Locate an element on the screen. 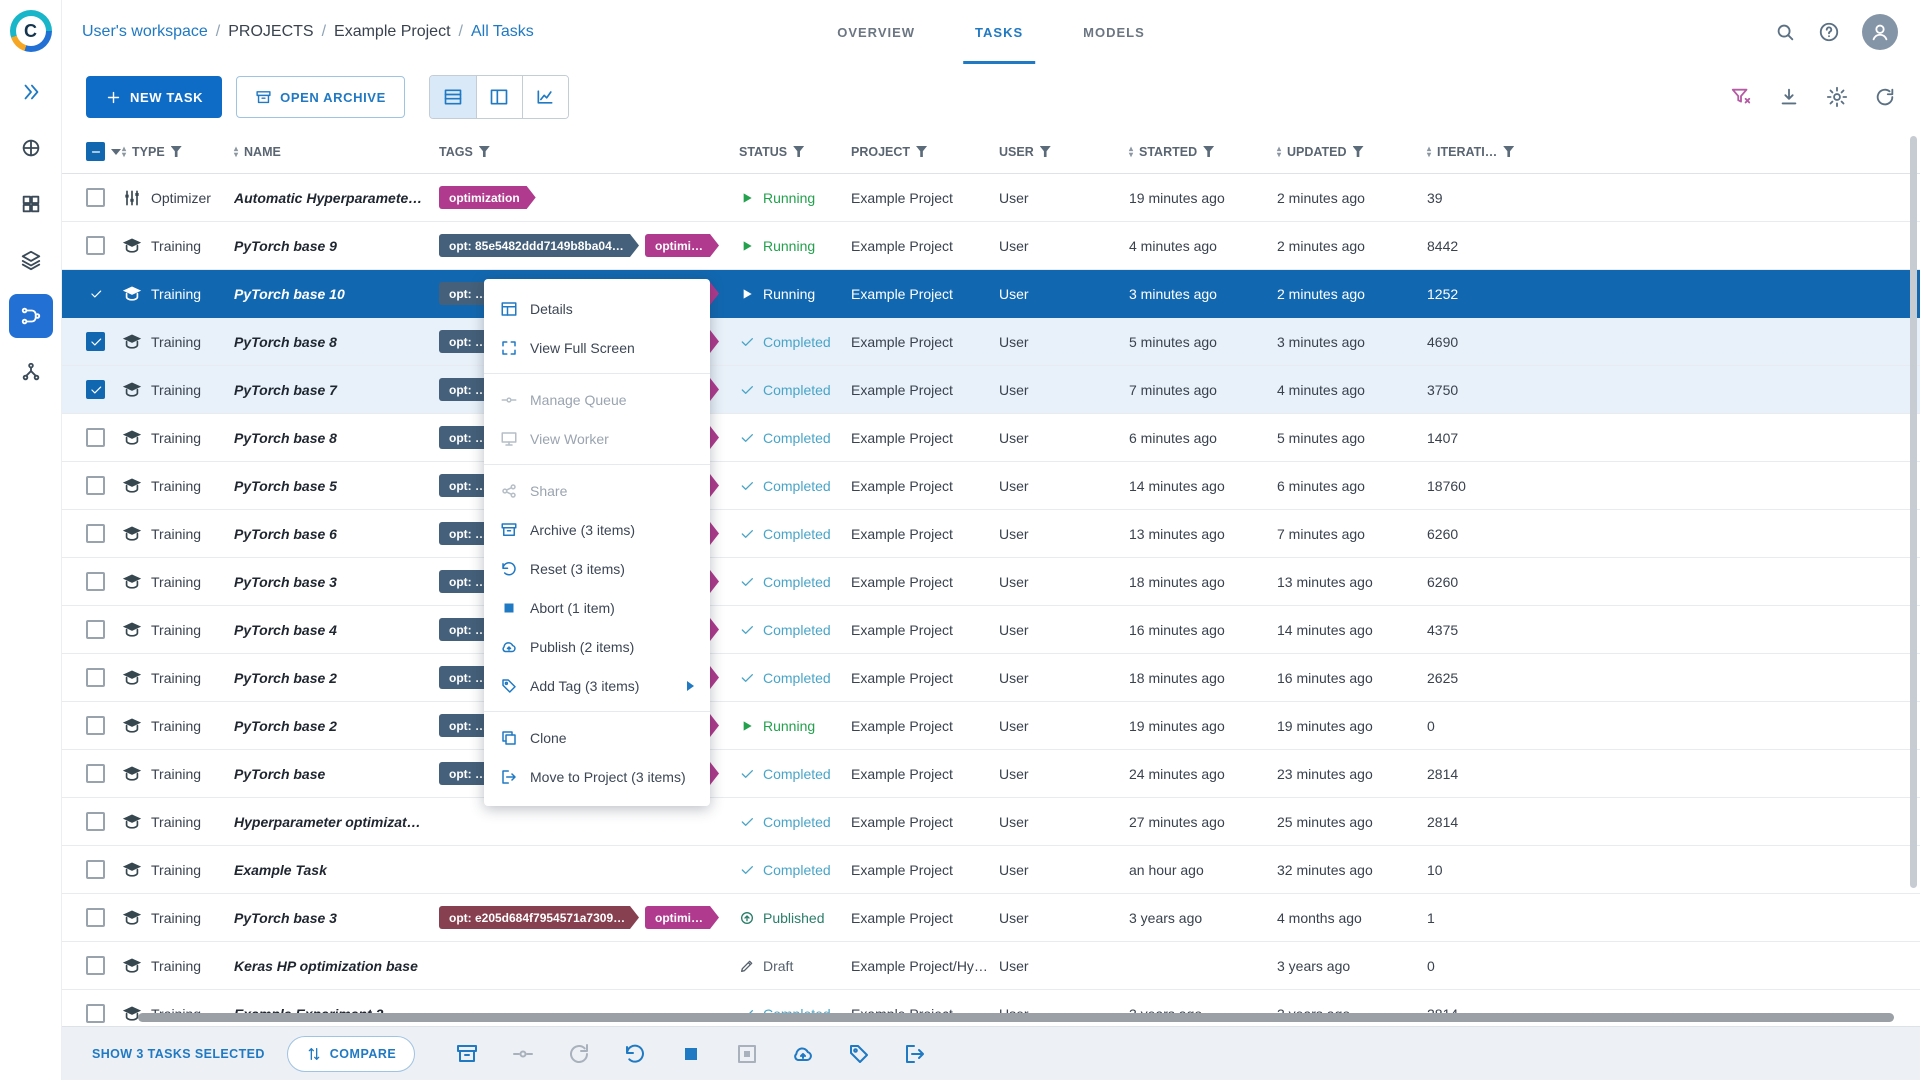 Image resolution: width=1920 pixels, height=1080 pixels. move-to-project-icon is located at coordinates (915, 1054).